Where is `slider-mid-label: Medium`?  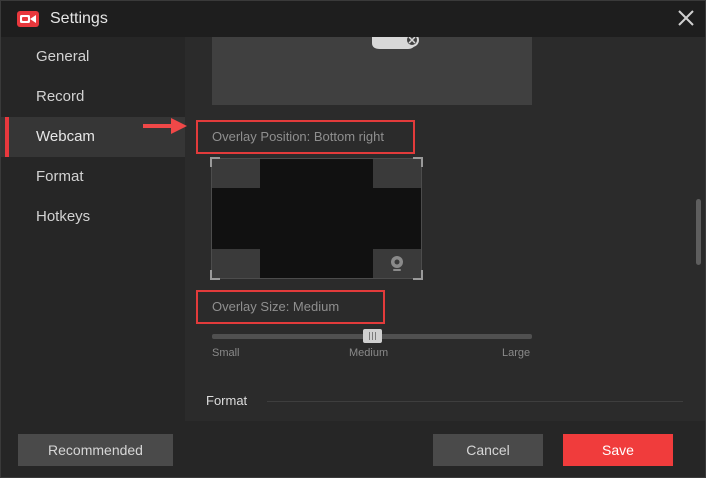 slider-mid-label: Medium is located at coordinates (369, 353).